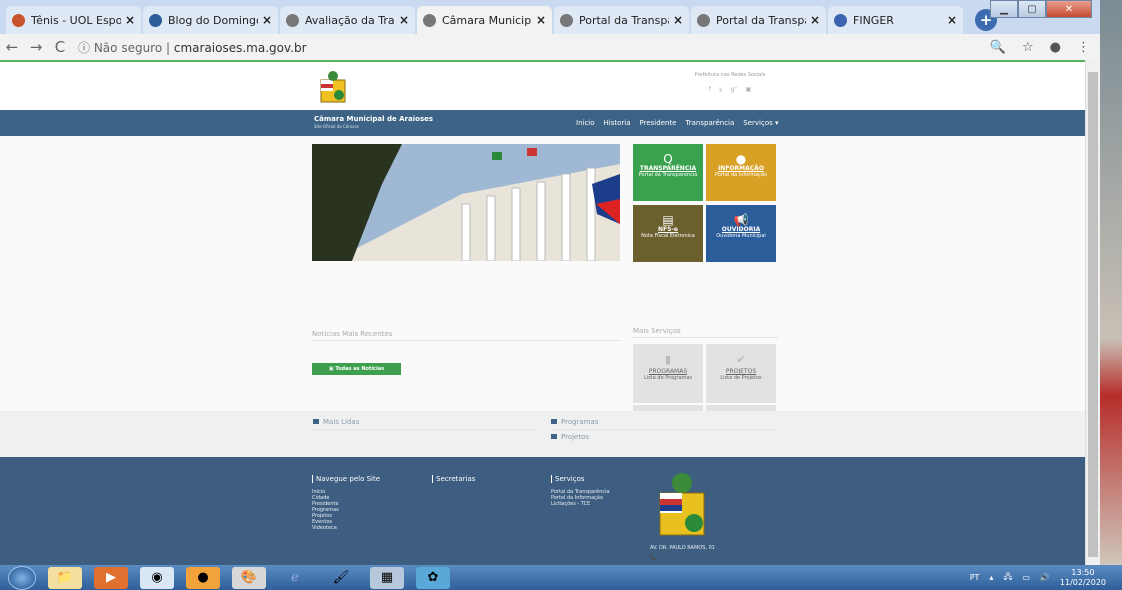 The width and height of the screenshot is (1122, 590). I want to click on service-icon: ✔, so click(741, 359).